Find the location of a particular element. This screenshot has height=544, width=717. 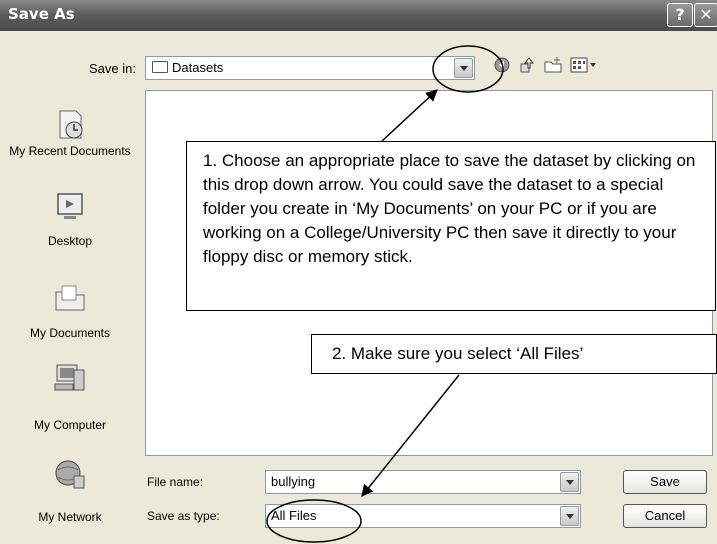

highlight-ellipse-savetype is located at coordinates (314, 521).